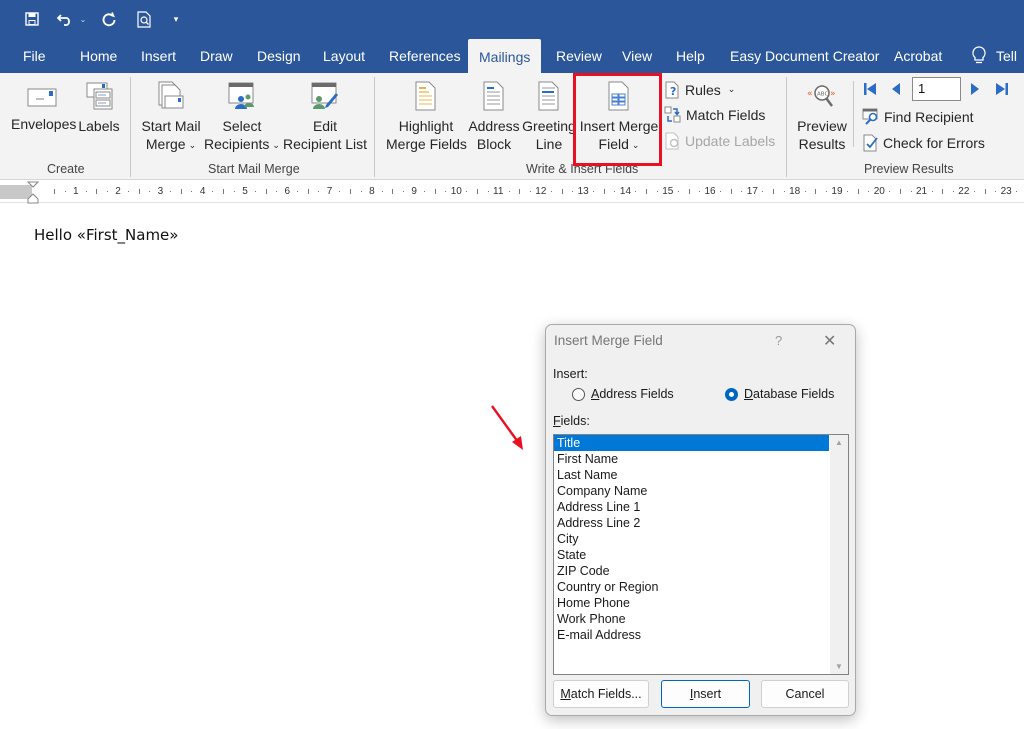  What do you see at coordinates (34, 55) in the screenshot?
I see `tab-file: File` at bounding box center [34, 55].